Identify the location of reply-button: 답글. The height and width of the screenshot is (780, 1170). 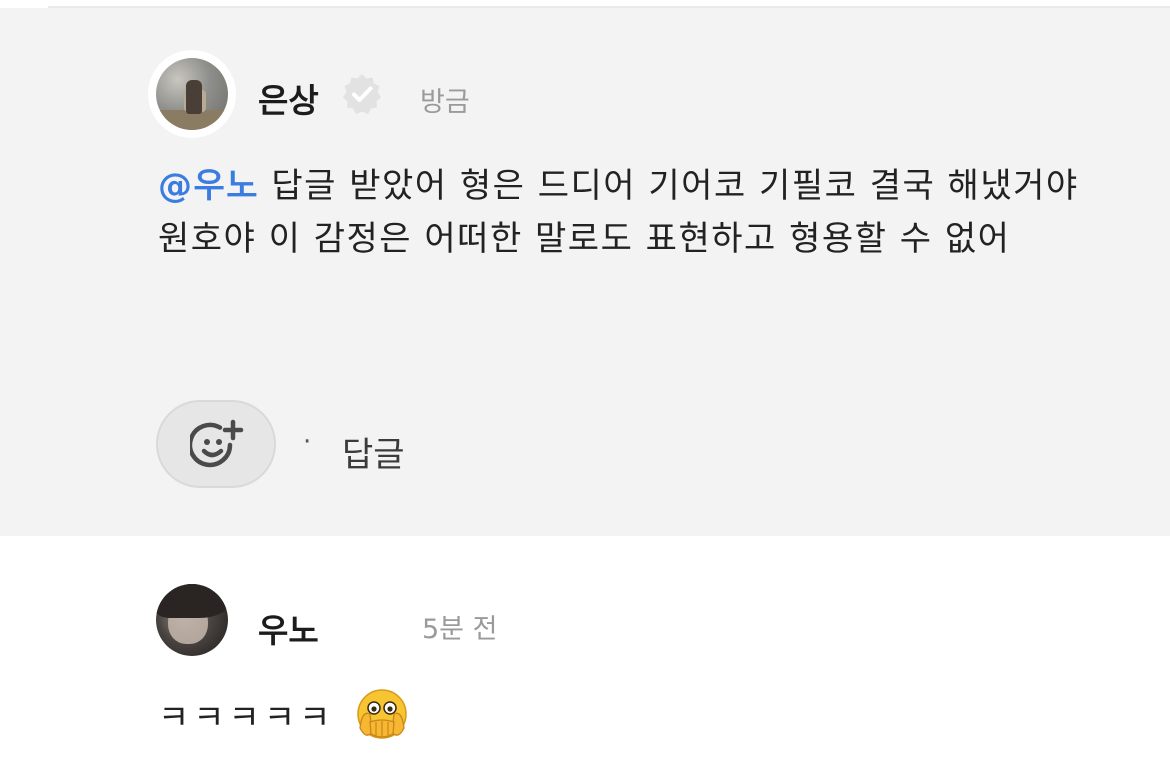
(373, 451).